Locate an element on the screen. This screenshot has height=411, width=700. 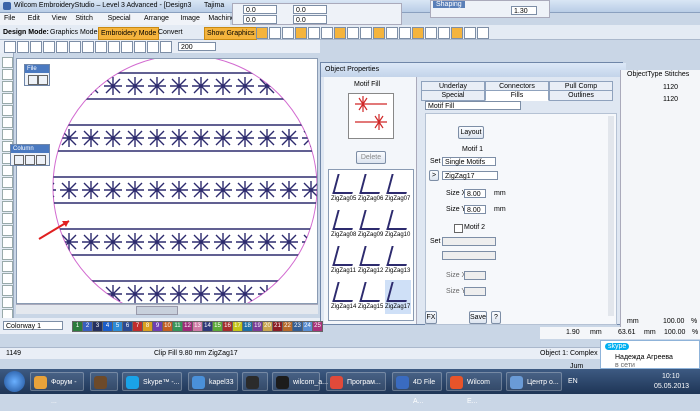
fx-button: FX is located at coordinates (431, 317).